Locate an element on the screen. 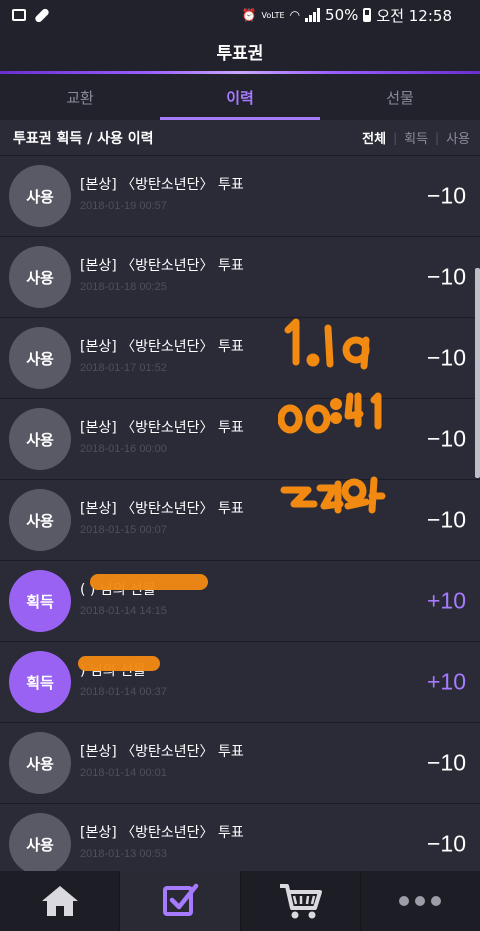 This screenshot has height=931, width=480. clock: 오전 12:58 is located at coordinates (414, 15).